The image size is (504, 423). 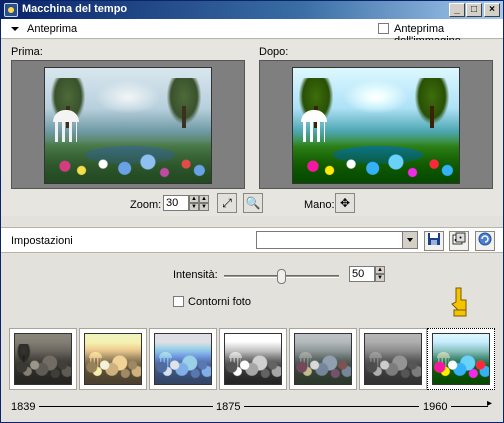 I want to click on timeline-line-left, so click(x=126, y=406).